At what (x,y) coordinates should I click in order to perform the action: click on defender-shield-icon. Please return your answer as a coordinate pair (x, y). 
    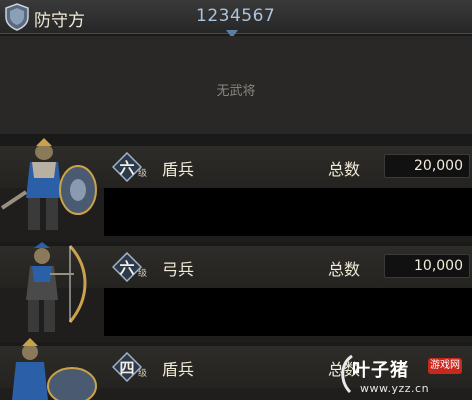
    Looking at the image, I should click on (17, 17).